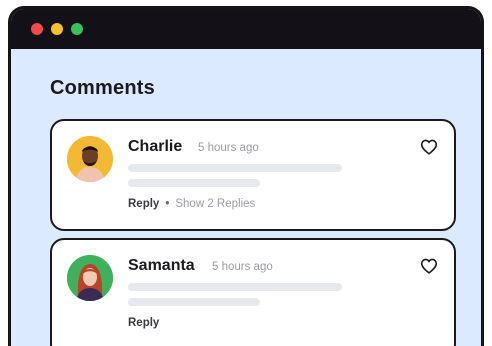 This screenshot has width=492, height=346. I want to click on comment-author: Charlie, so click(155, 147).